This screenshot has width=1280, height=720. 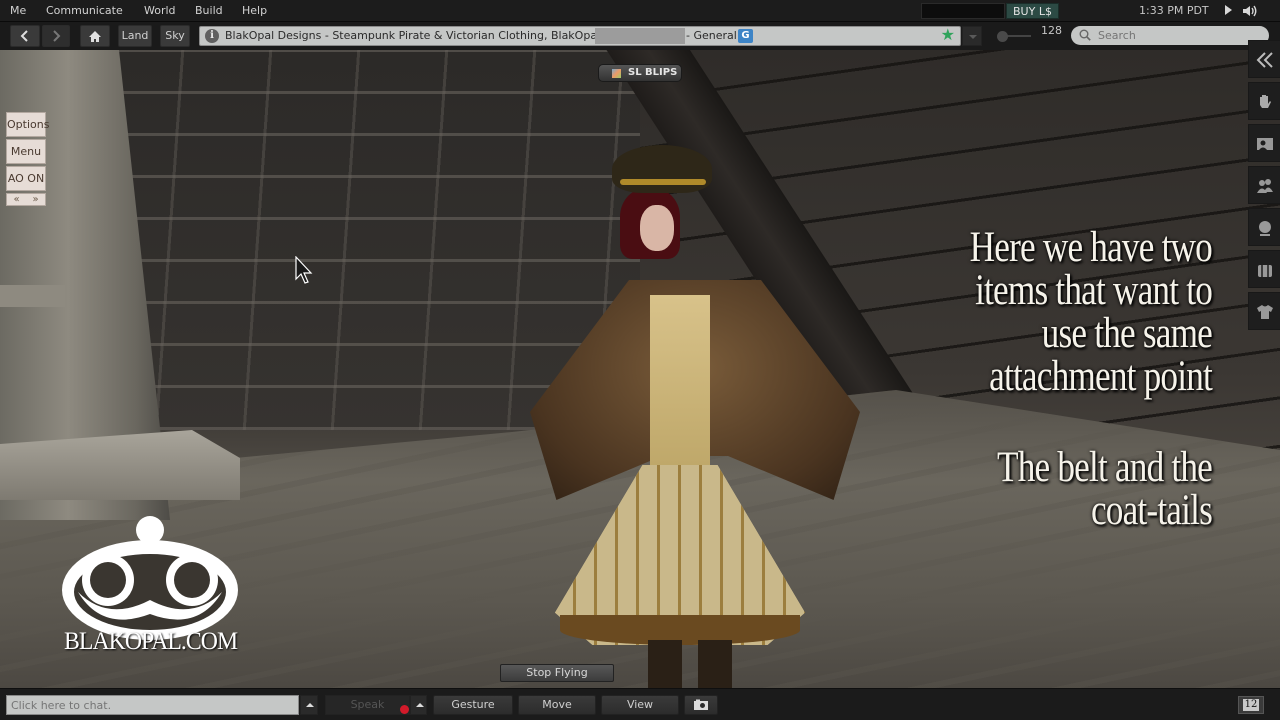 I want to click on logo-text: BLAKOPAL.COM, so click(x=151, y=641).